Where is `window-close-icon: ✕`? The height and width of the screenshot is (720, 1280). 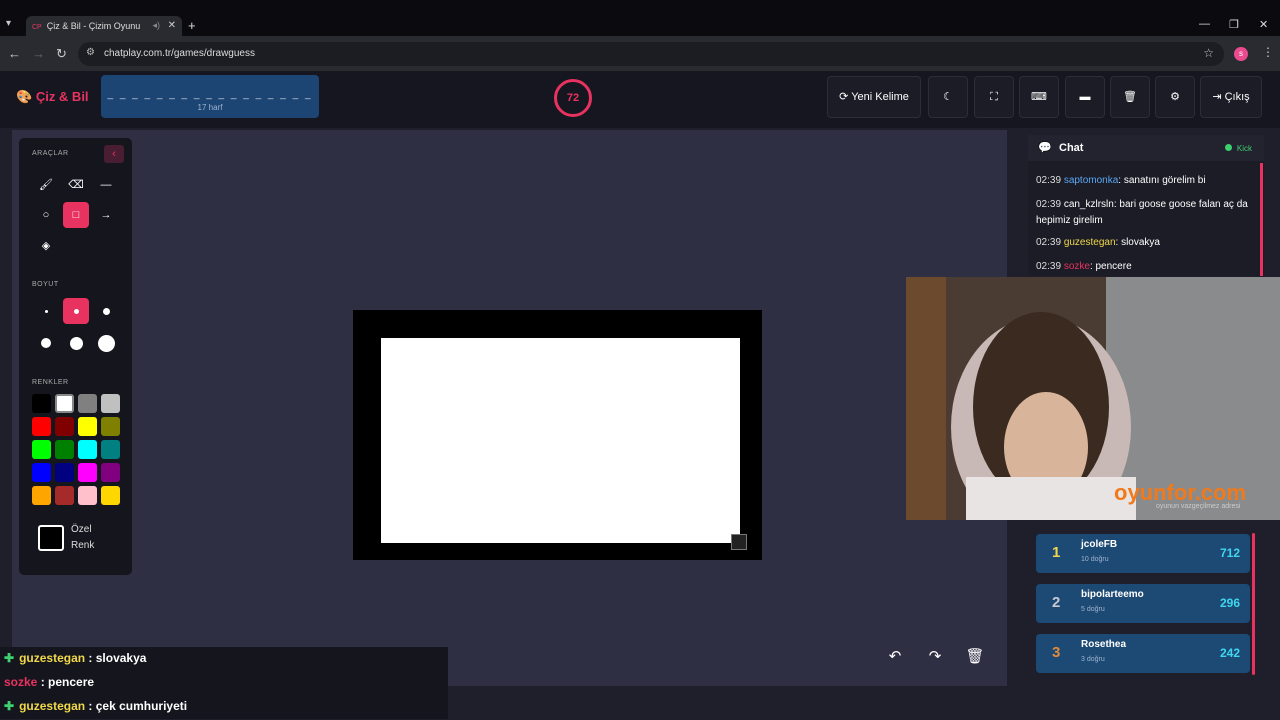
window-close-icon: ✕ is located at coordinates (1263, 24).